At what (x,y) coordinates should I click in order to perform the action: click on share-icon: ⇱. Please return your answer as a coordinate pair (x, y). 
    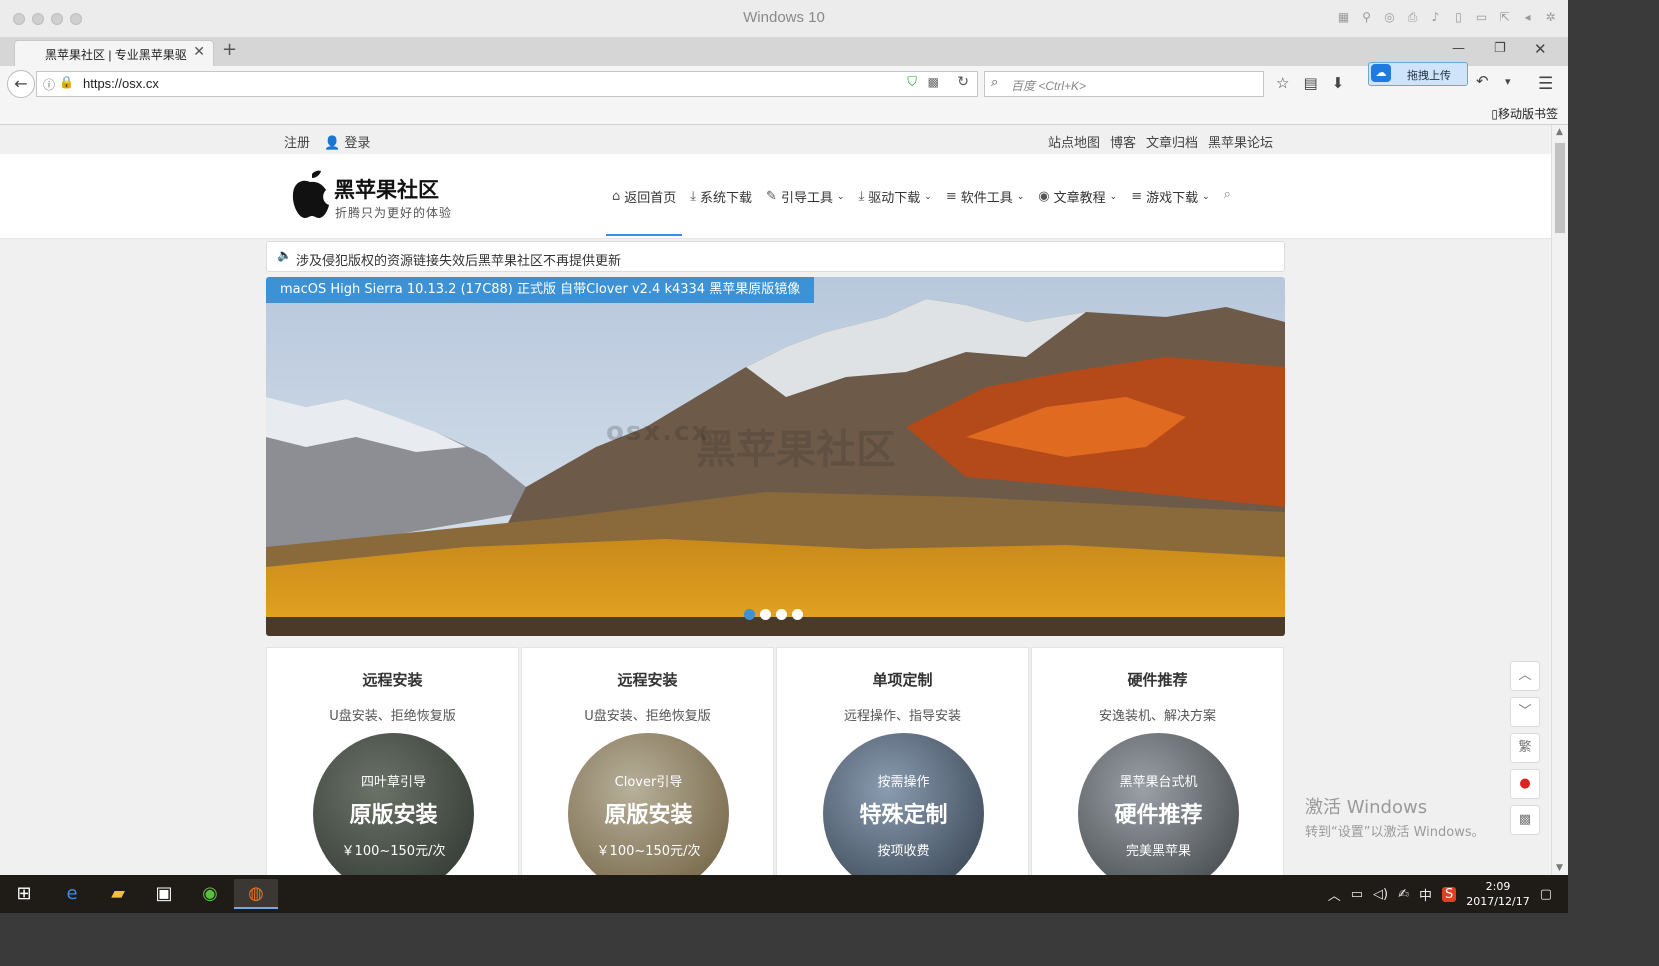
    Looking at the image, I should click on (1504, 17).